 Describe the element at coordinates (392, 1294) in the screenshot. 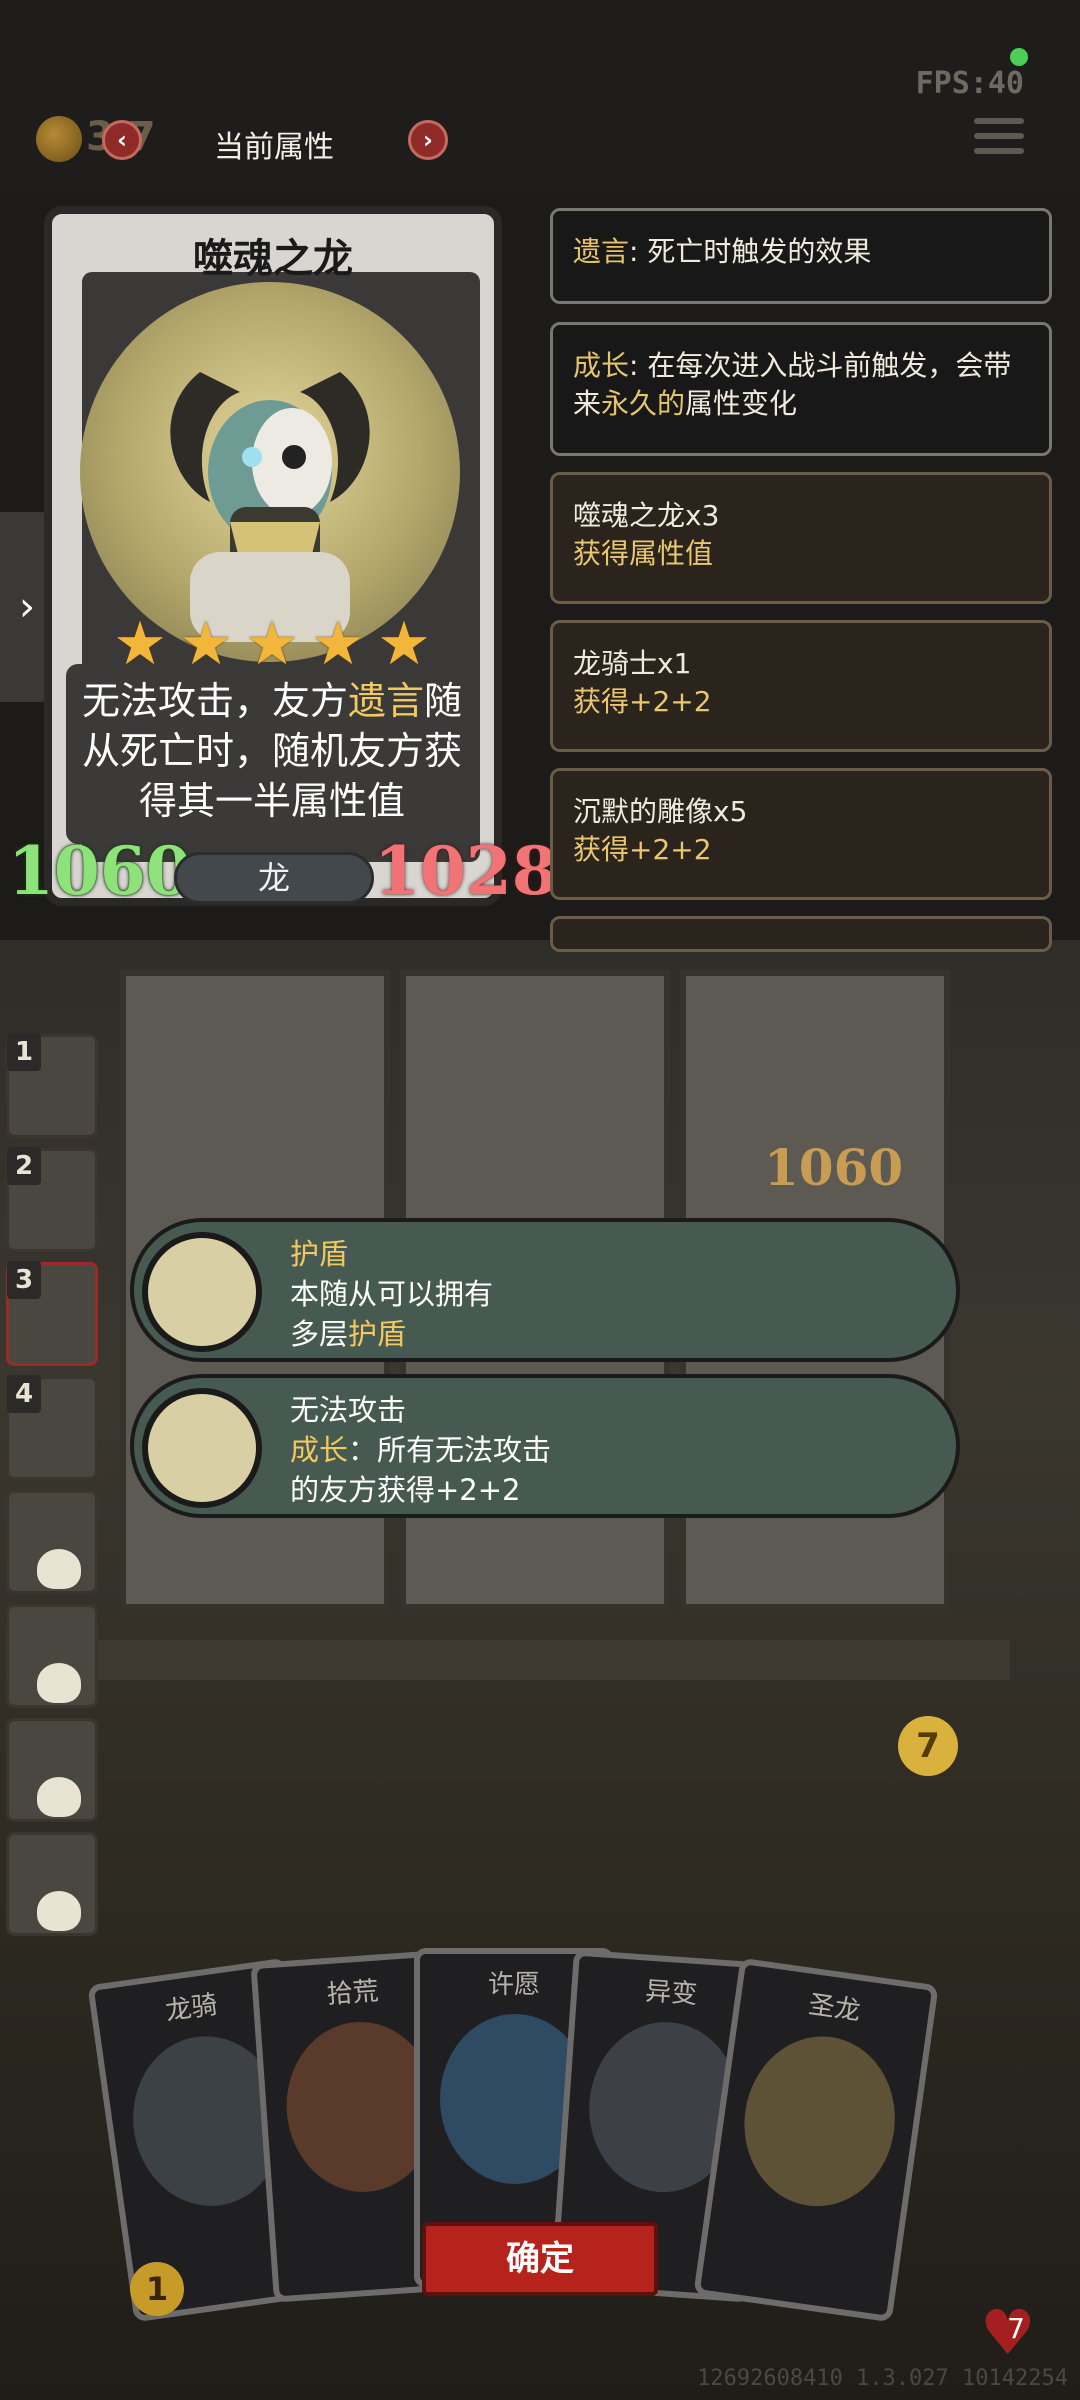

I see `shield-tooltip-text: 护盾 本随从可以拥有 多层护盾` at that location.